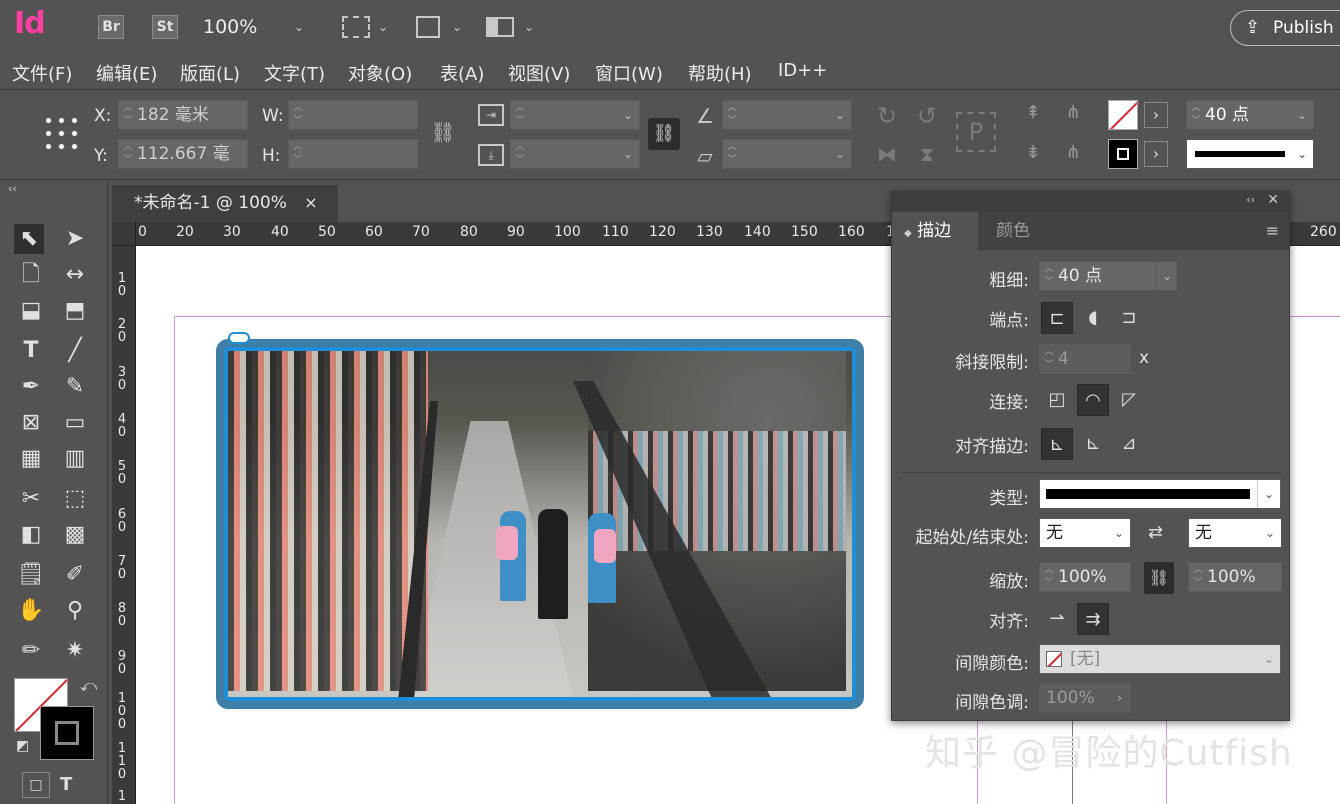 This screenshot has width=1340, height=804. Describe the element at coordinates (1093, 444) in the screenshot. I see `align-inside-icon: ⊾` at that location.